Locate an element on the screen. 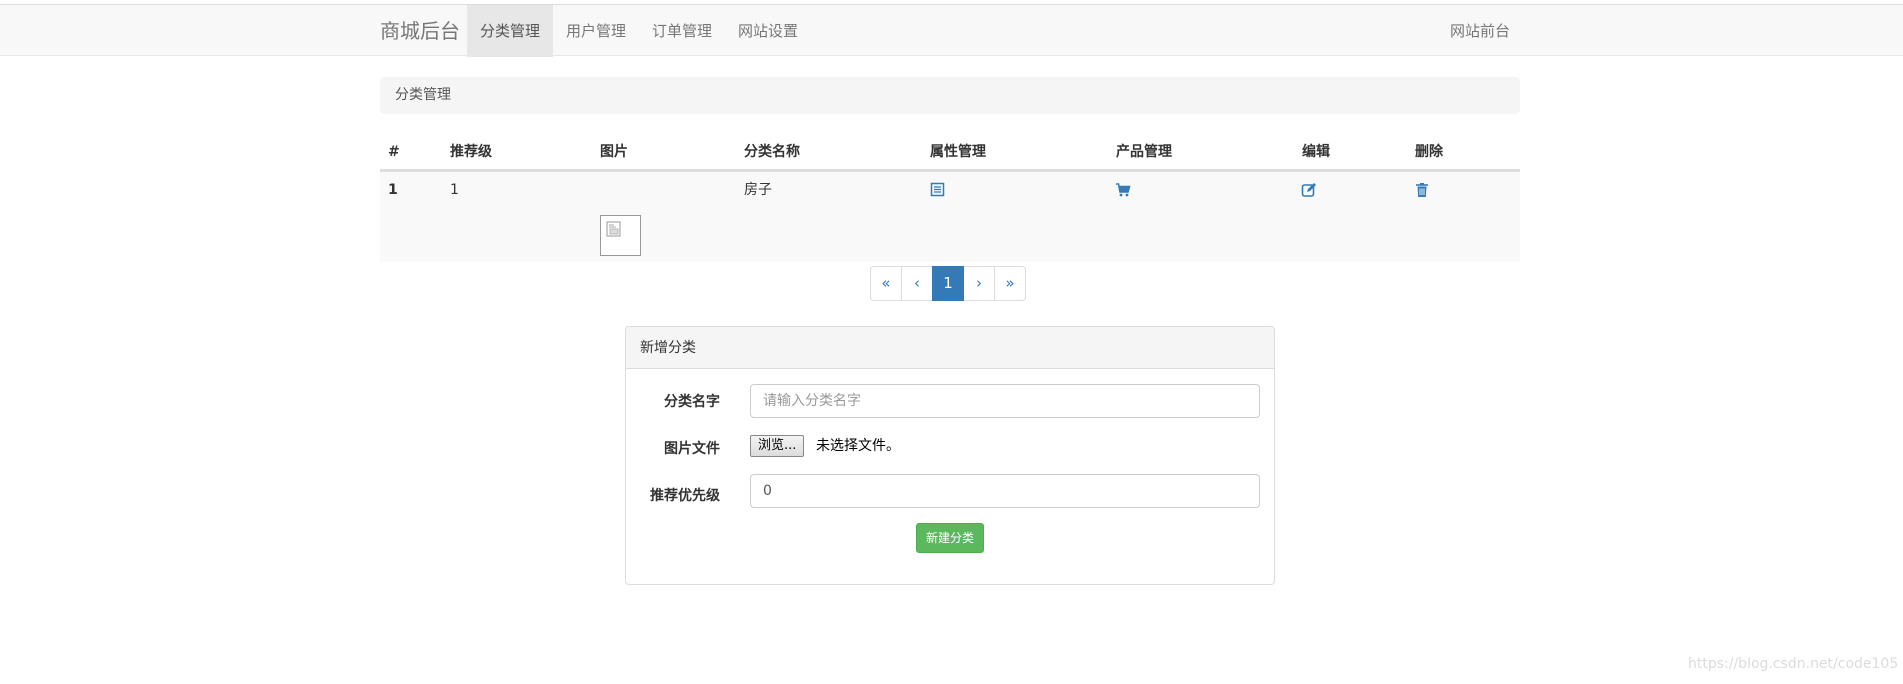 This screenshot has width=1903, height=684. column-header-delete: 删除 is located at coordinates (1429, 152).